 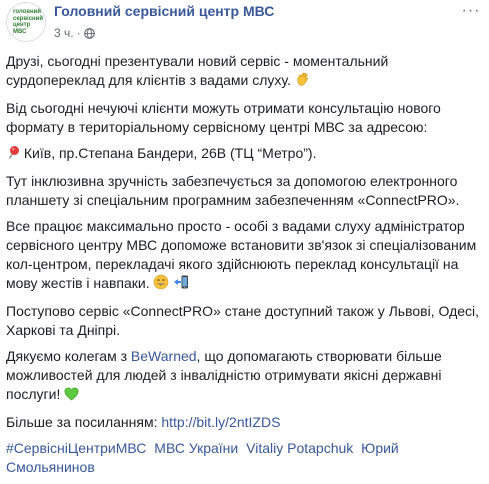 I want to click on post-meta: 3 ч. ·, so click(x=74, y=33).